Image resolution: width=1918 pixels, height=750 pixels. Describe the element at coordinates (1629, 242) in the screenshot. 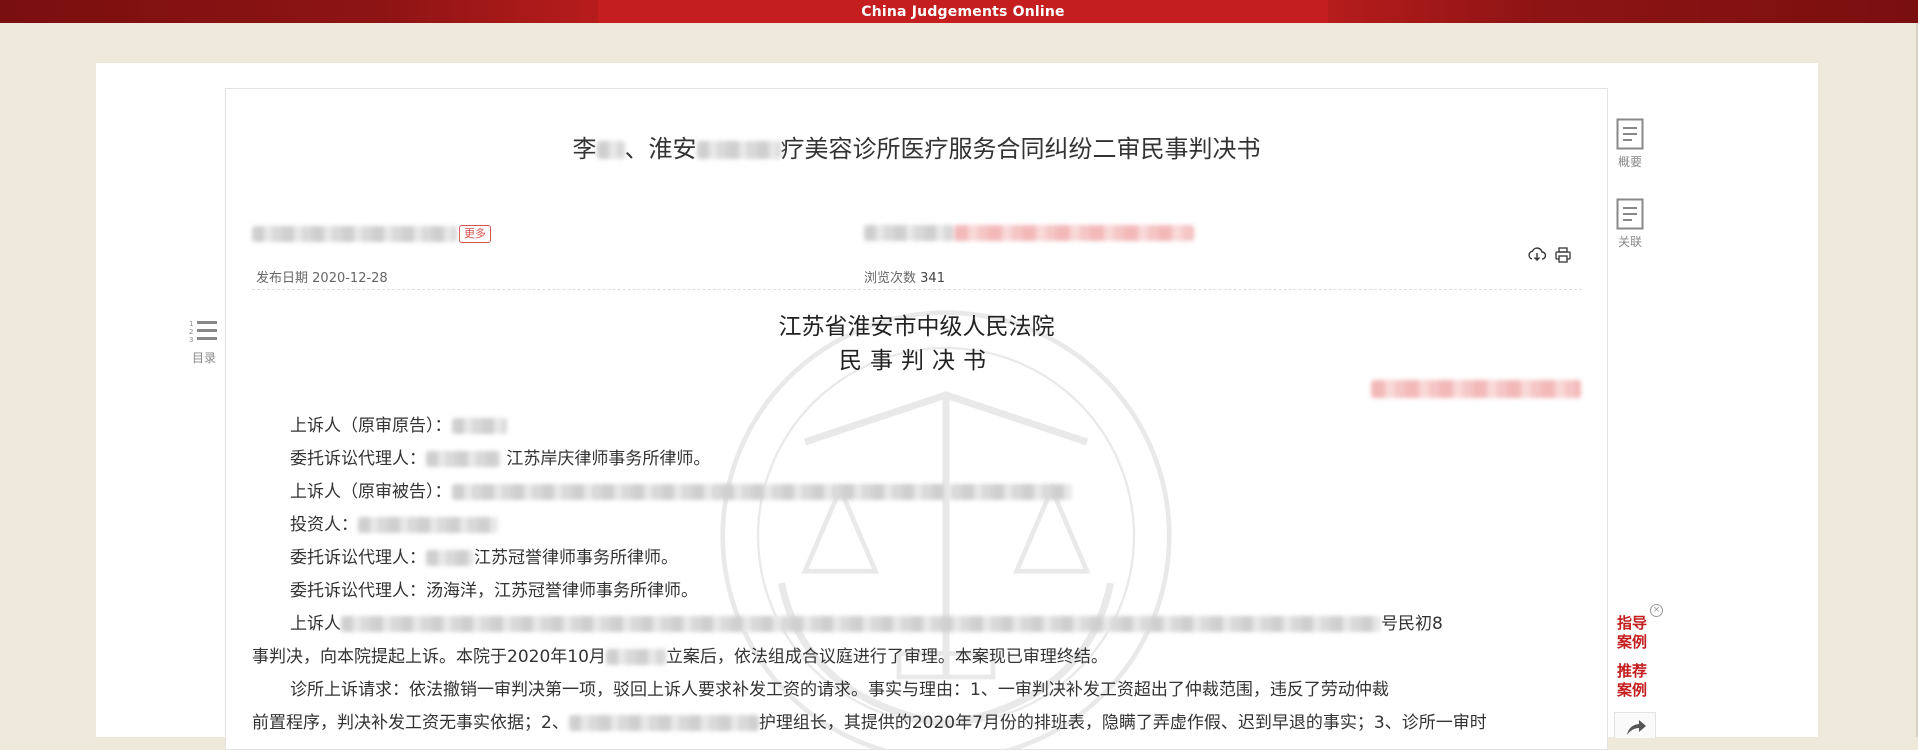

I see `related-label: 关联` at that location.